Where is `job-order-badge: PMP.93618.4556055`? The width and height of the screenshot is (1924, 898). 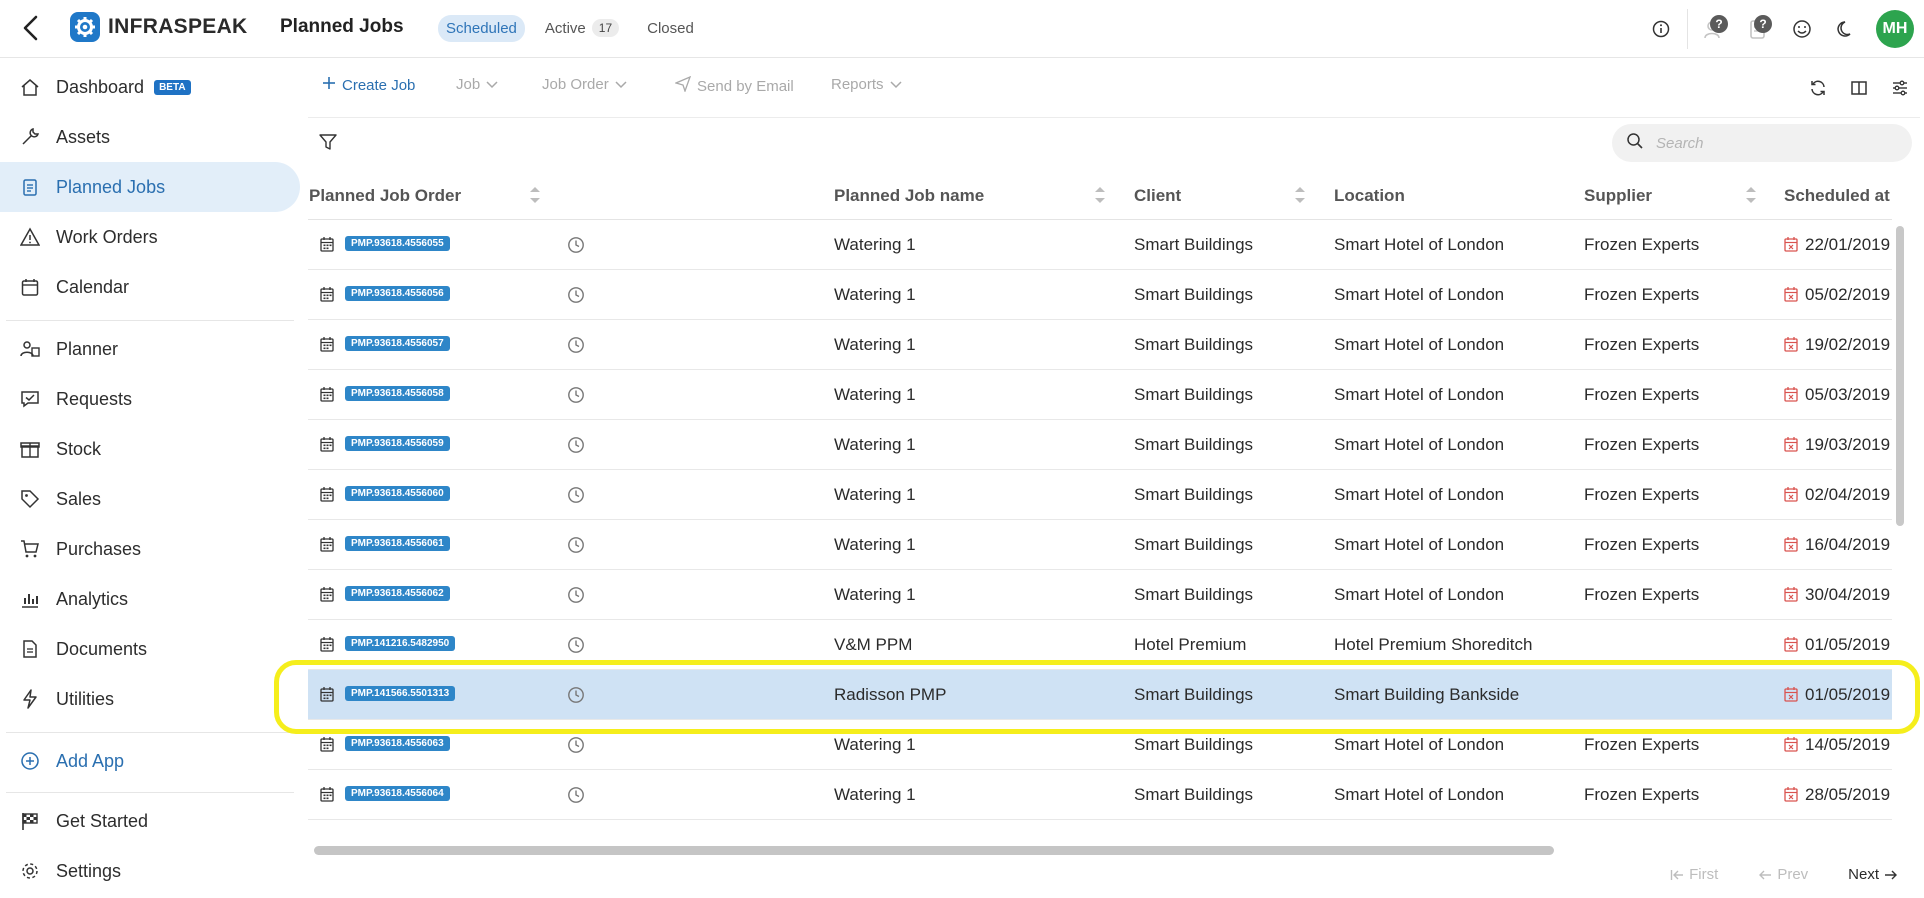 job-order-badge: PMP.93618.4556055 is located at coordinates (397, 243).